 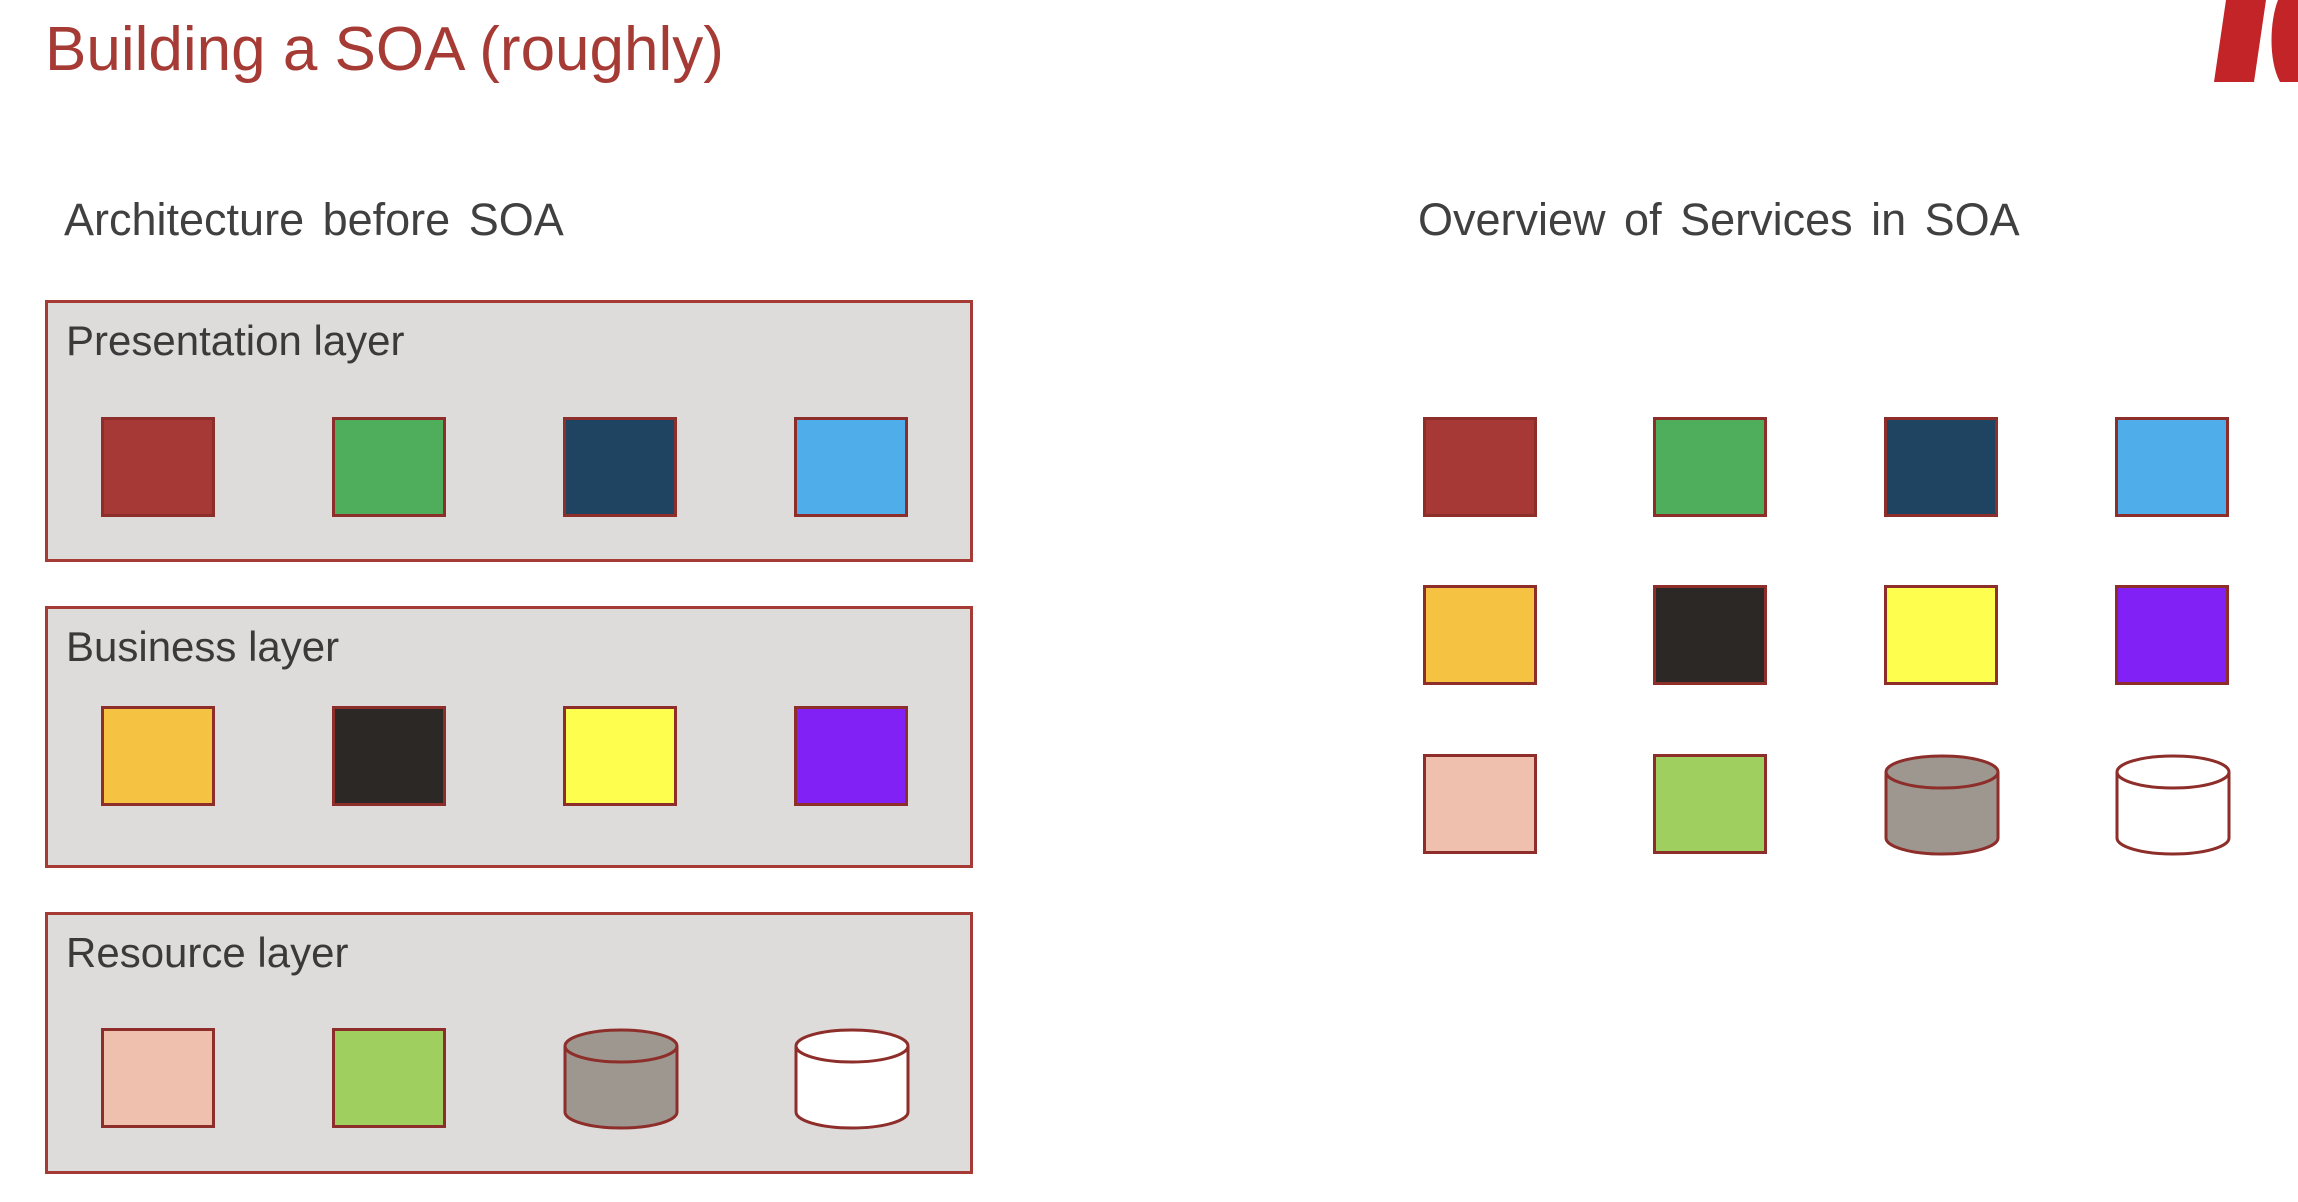 I want to click on layer-label: Presentation layer, so click(x=235, y=340).